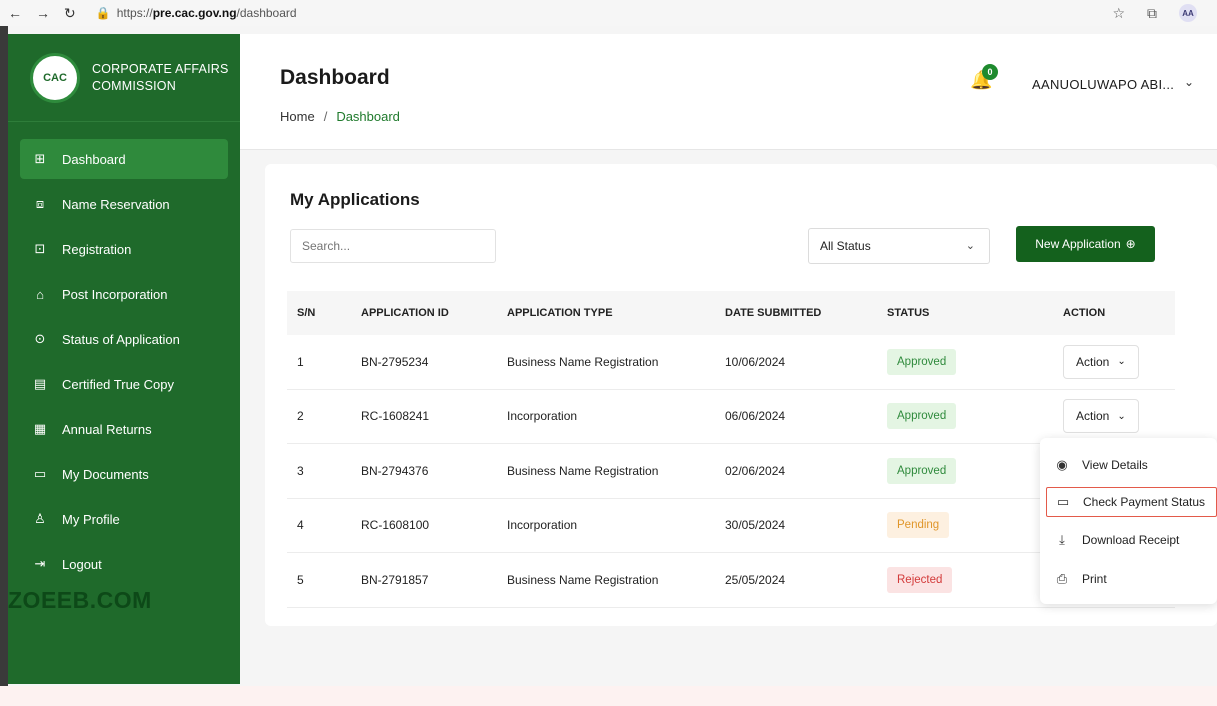 This screenshot has height=706, width=1217. I want to click on new-application-label: New Application, so click(1078, 244).